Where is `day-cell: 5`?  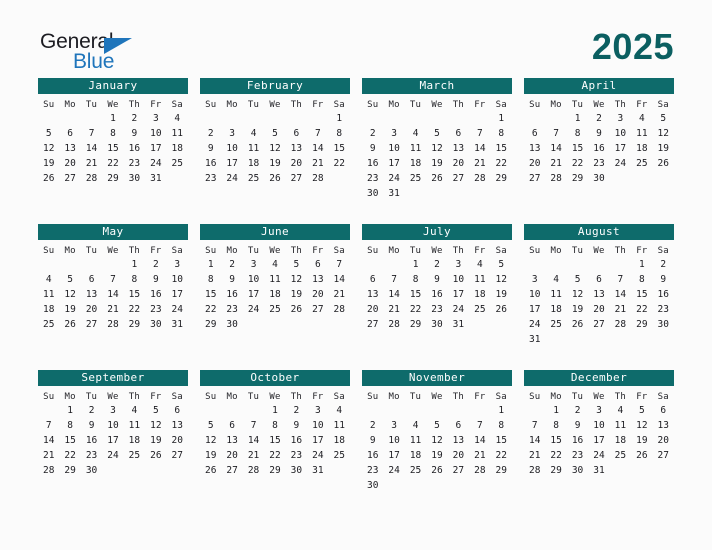
day-cell: 5 is located at coordinates (577, 279).